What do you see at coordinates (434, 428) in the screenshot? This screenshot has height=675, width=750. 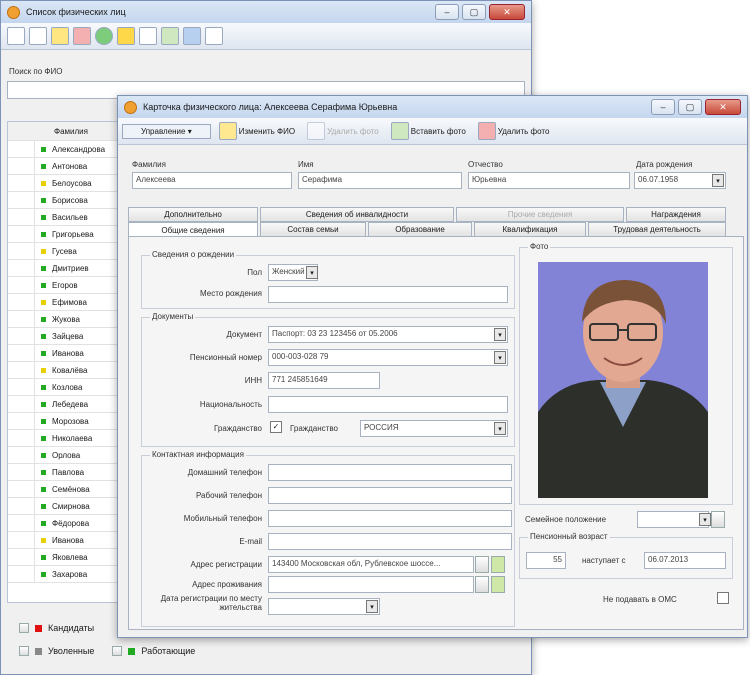 I see `country-field: РОССИЯ` at bounding box center [434, 428].